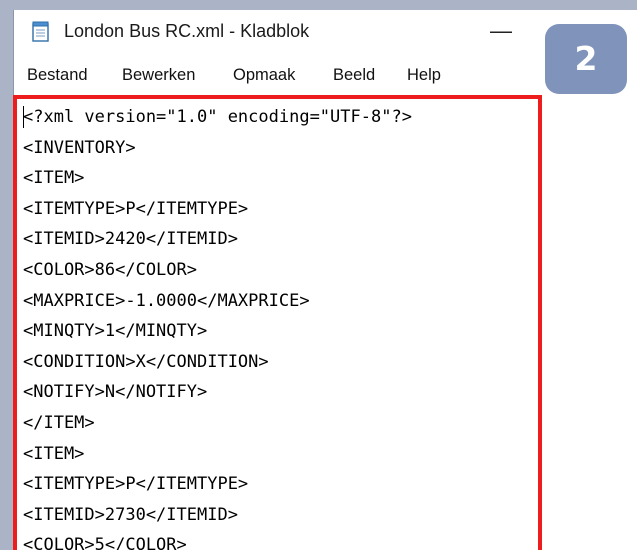 This screenshot has height=550, width=637. I want to click on editor-line: <ITEMID>2420</ITEMID>, so click(130, 239).